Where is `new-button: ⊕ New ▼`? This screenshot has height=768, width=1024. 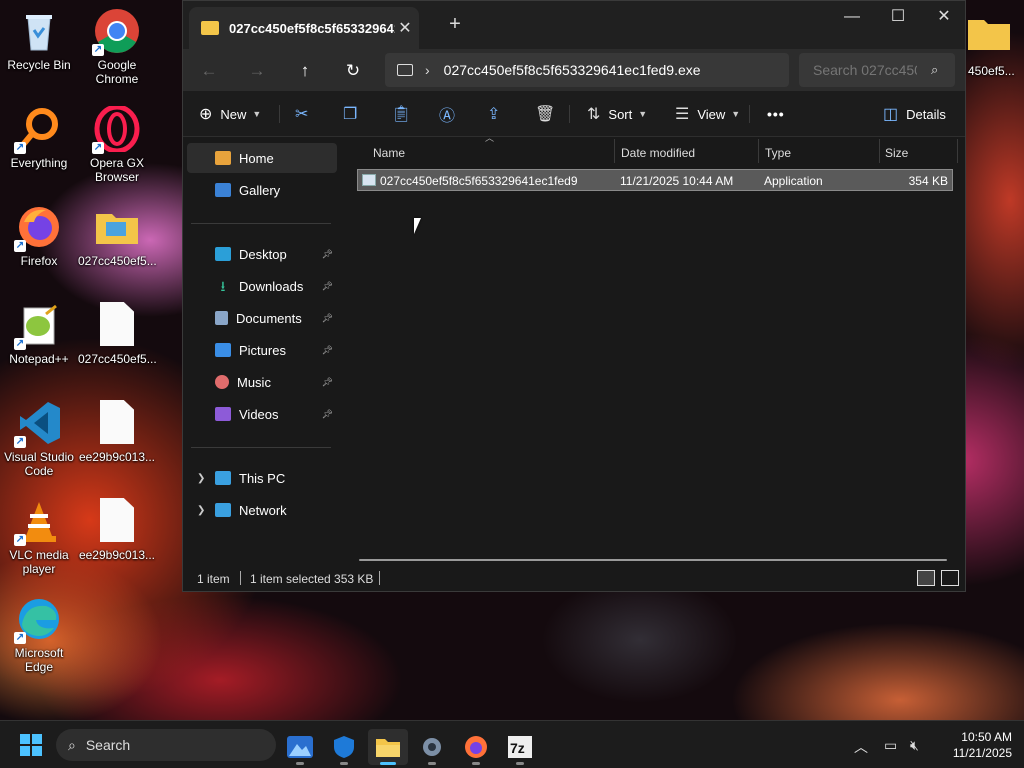 new-button: ⊕ New ▼ is located at coordinates (230, 114).